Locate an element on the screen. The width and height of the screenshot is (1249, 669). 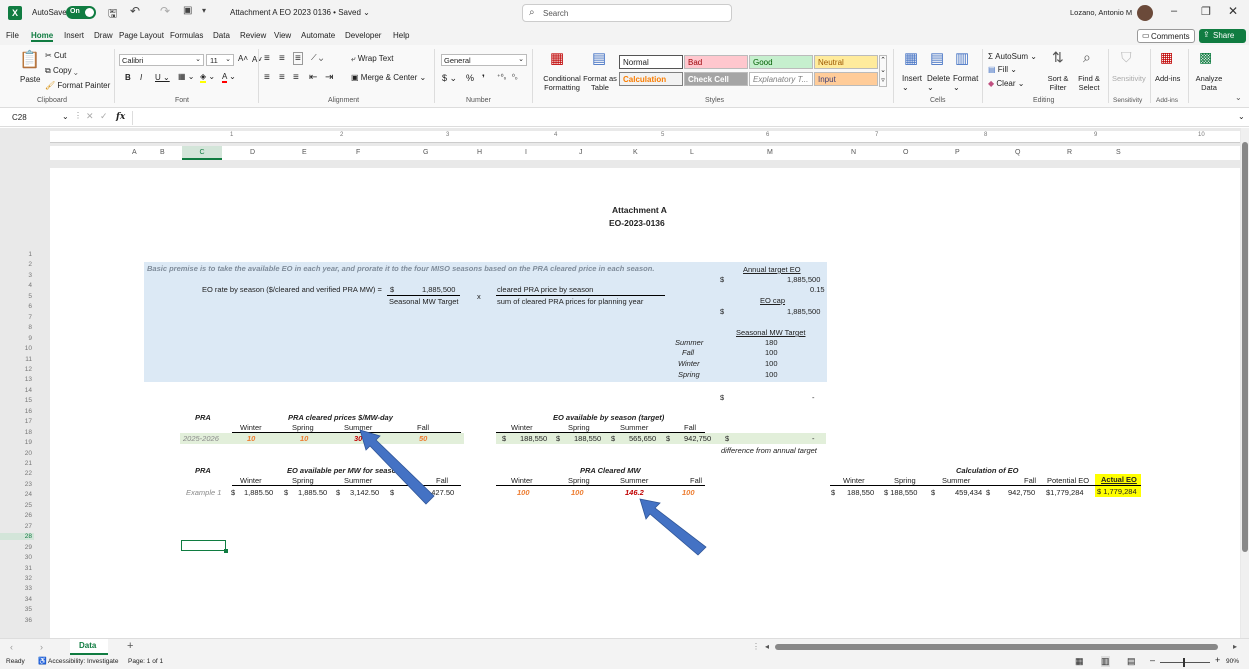
comments-button: ▭ Comments is located at coordinates (1166, 36).